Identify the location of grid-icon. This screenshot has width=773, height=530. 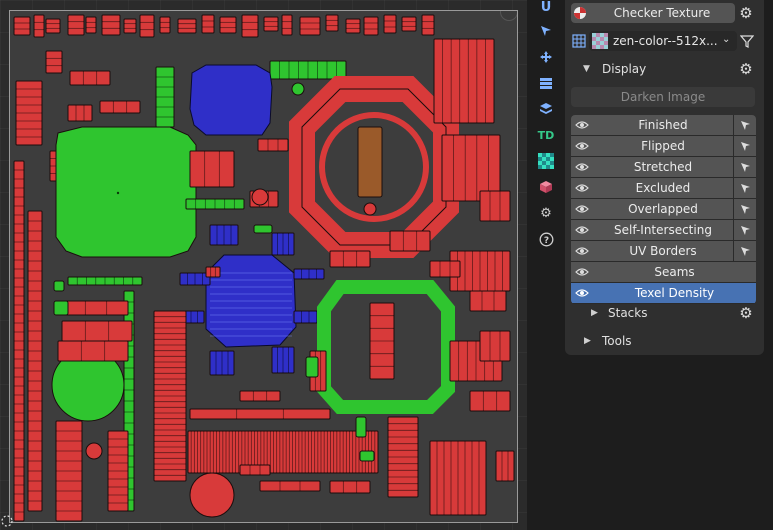
(546, 83).